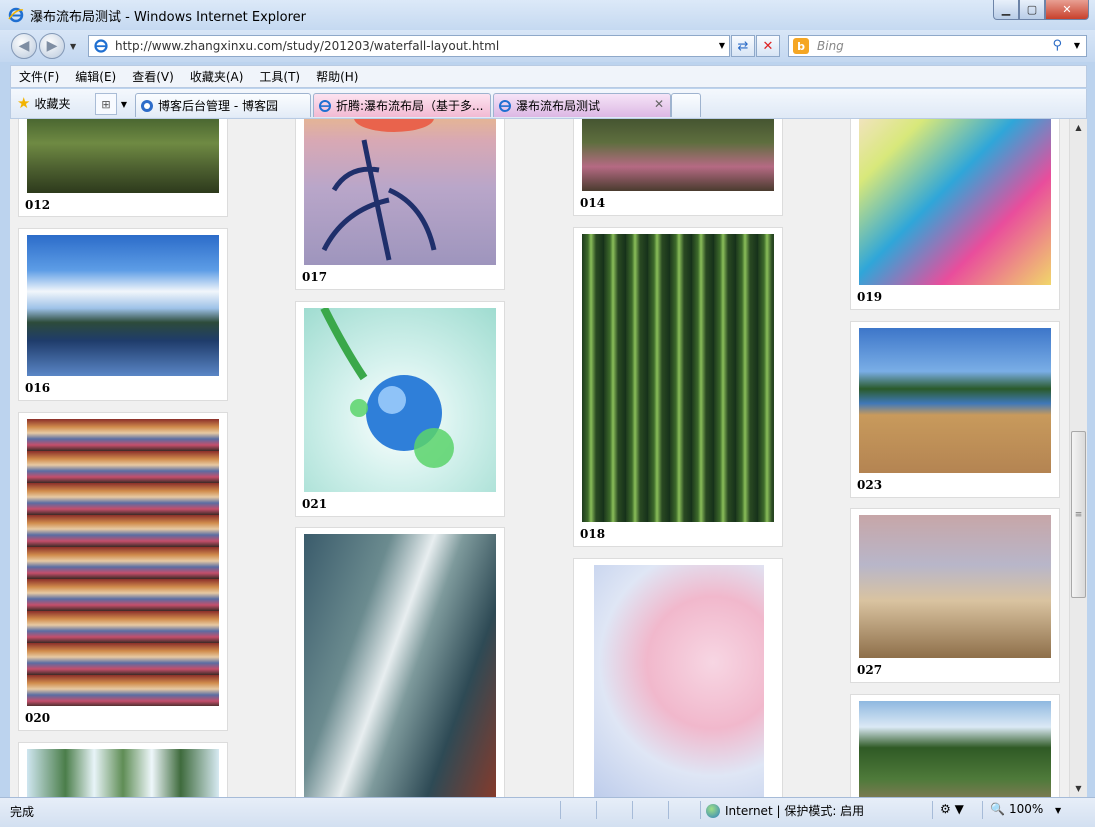 The image size is (1095, 827). I want to click on orb-shape, so click(387, 388).